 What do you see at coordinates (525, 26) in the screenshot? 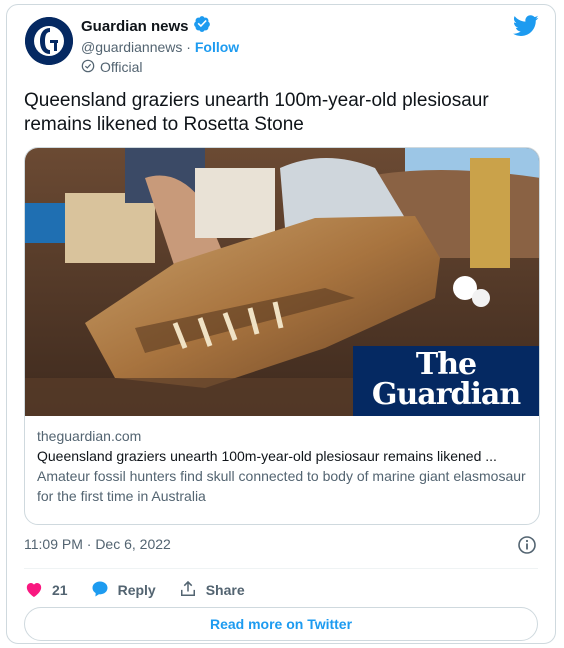
I see `twitter-logo-icon` at bounding box center [525, 26].